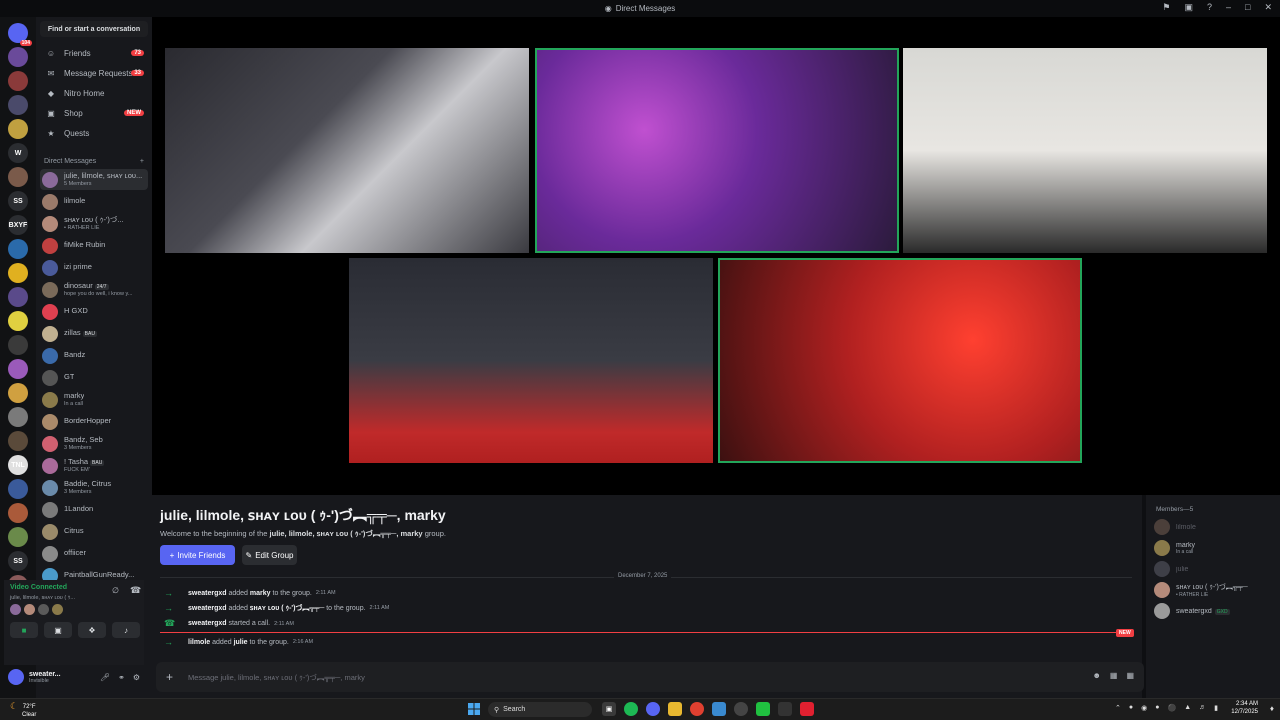 The image size is (1280, 720). I want to click on nav-shop: ▣ Shop NEW, so click(94, 113).